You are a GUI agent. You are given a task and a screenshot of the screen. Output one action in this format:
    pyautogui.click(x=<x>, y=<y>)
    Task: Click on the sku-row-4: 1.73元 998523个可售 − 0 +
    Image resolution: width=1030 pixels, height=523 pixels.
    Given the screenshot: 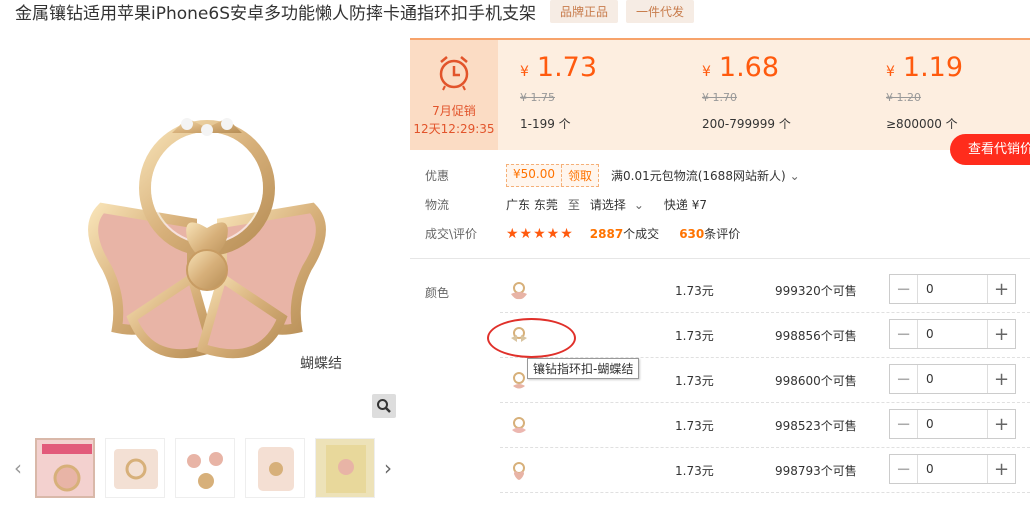 What is the action you would take?
    pyautogui.click(x=765, y=425)
    